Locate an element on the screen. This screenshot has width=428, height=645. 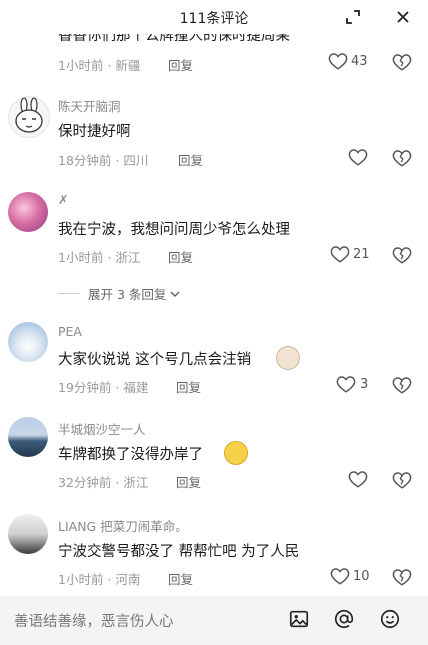
comment-meta: 1小时前 · 浙江 is located at coordinates (99, 257).